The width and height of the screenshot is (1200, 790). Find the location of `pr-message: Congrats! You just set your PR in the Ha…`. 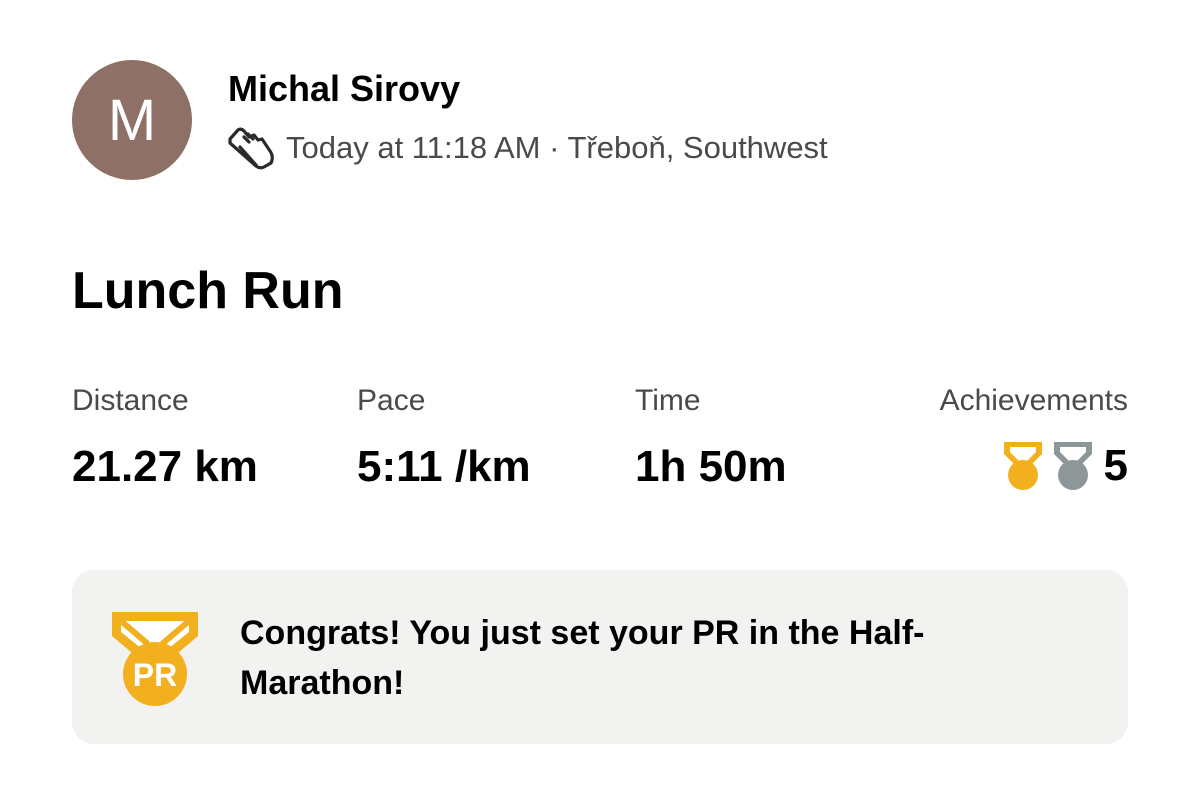

pr-message: Congrats! You just set your PR in the Ha… is located at coordinates (582, 658).